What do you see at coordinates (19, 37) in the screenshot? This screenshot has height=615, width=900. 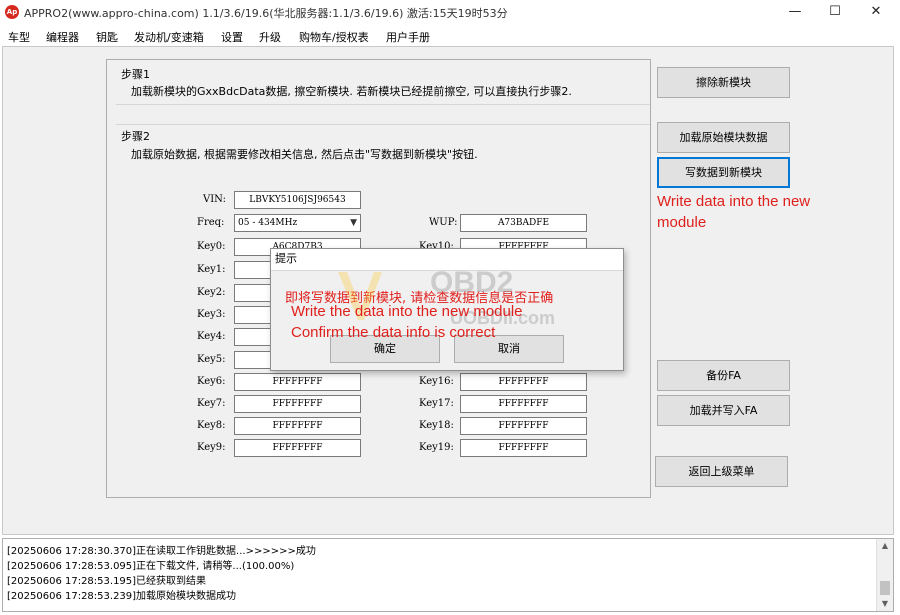 I see `menu-vehicle: 车型` at bounding box center [19, 37].